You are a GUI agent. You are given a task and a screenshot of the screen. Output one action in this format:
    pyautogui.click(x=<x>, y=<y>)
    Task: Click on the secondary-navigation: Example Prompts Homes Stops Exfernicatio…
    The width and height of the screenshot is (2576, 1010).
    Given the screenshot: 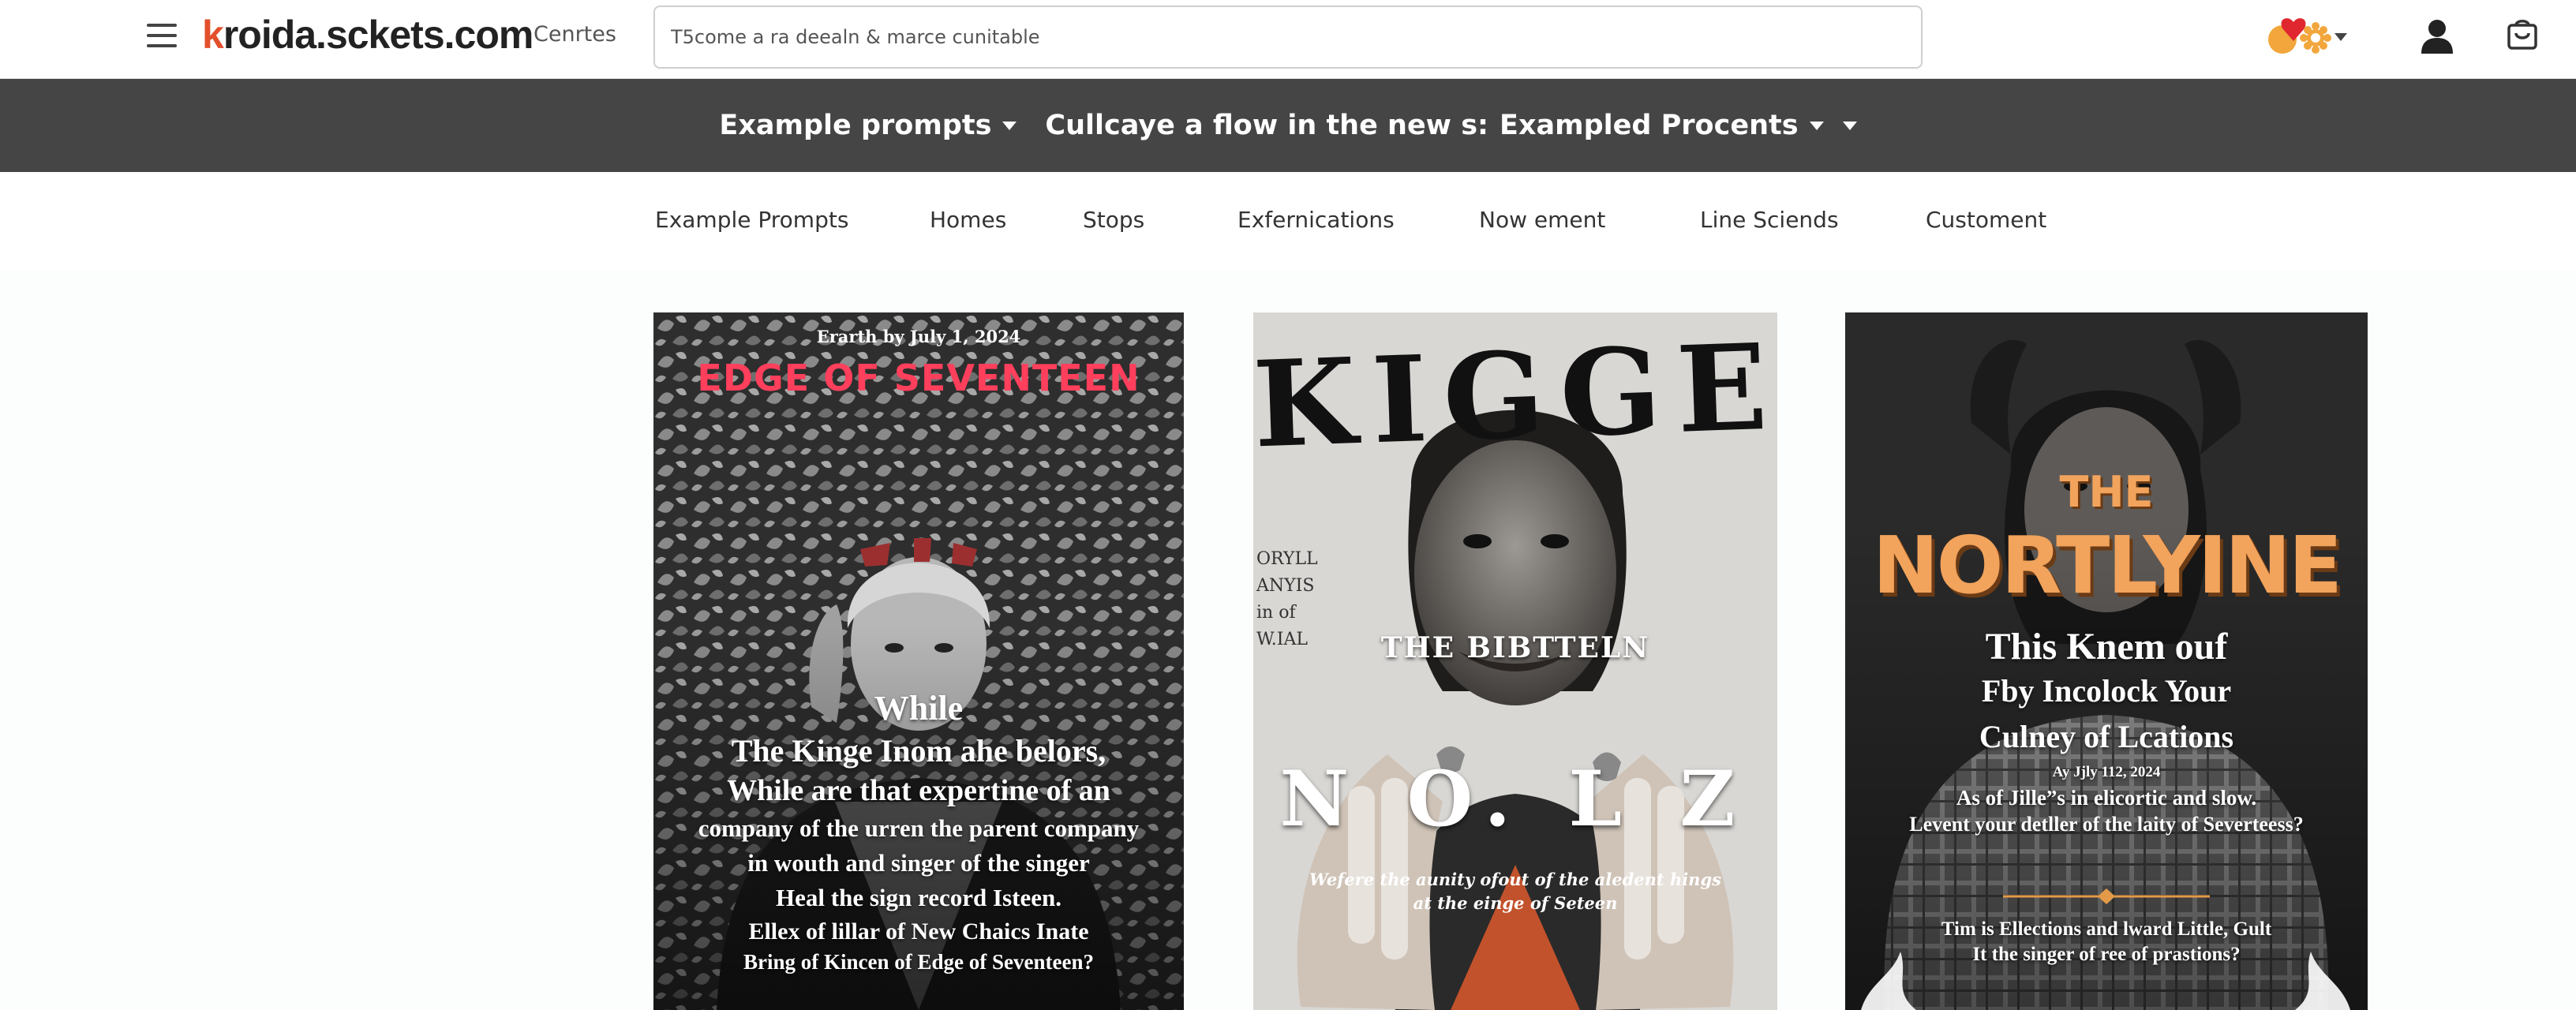 What is the action you would take?
    pyautogui.click(x=1288, y=221)
    